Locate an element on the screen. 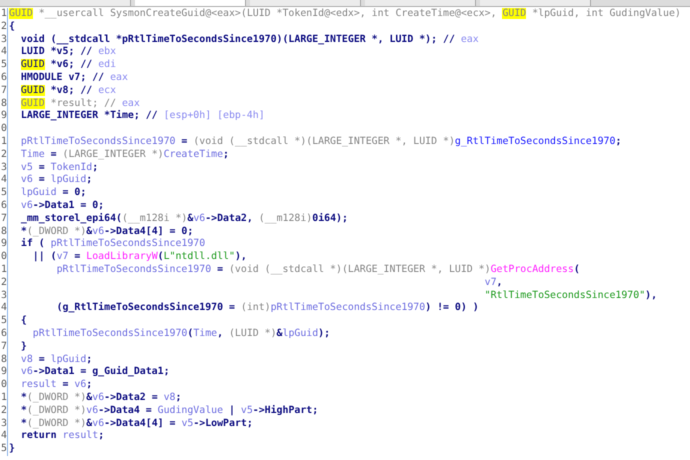  code-line: if ( pRtlTimeToSecondsSince1970 is located at coordinates (113, 245).